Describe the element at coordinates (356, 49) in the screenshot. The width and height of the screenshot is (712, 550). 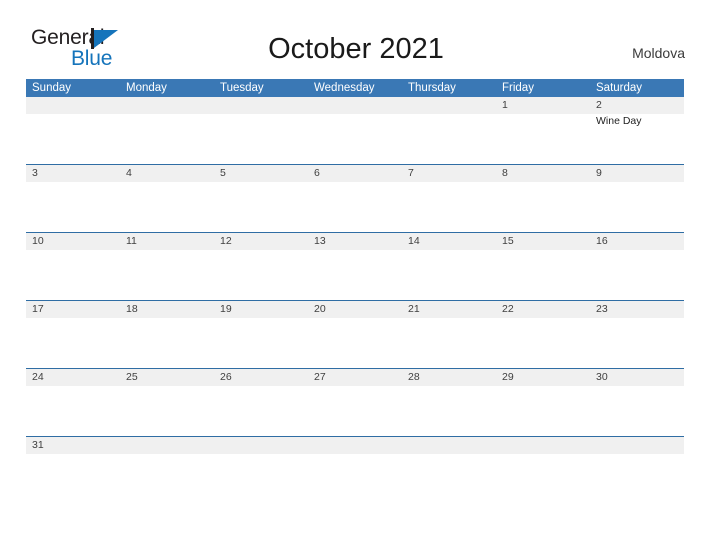
I see `page-title: October 2021` at that location.